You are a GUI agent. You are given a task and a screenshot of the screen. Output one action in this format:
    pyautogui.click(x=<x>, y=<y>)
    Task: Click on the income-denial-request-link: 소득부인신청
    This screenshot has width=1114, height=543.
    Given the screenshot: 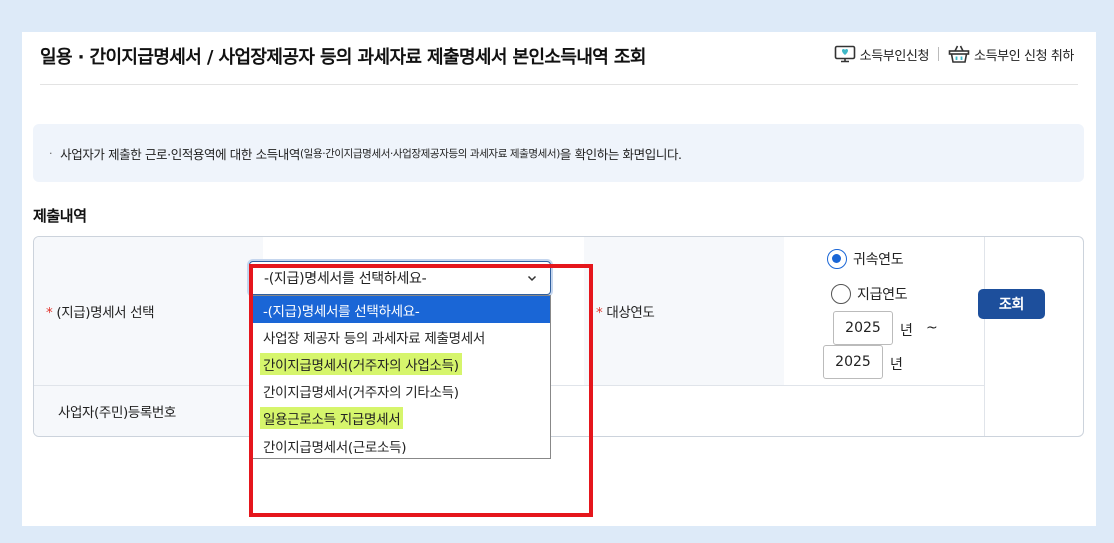 What is the action you would take?
    pyautogui.click(x=881, y=54)
    